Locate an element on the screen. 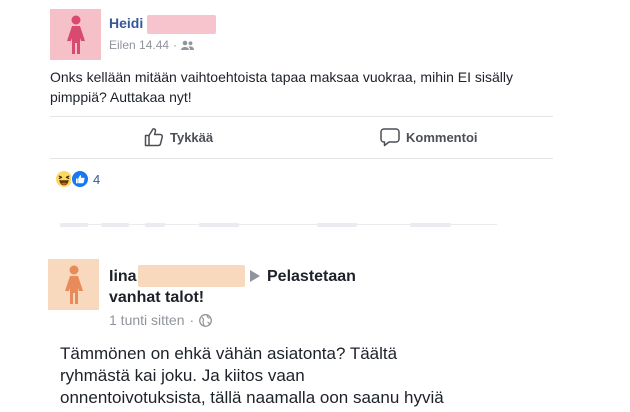  comment-bubble-icon is located at coordinates (390, 137).